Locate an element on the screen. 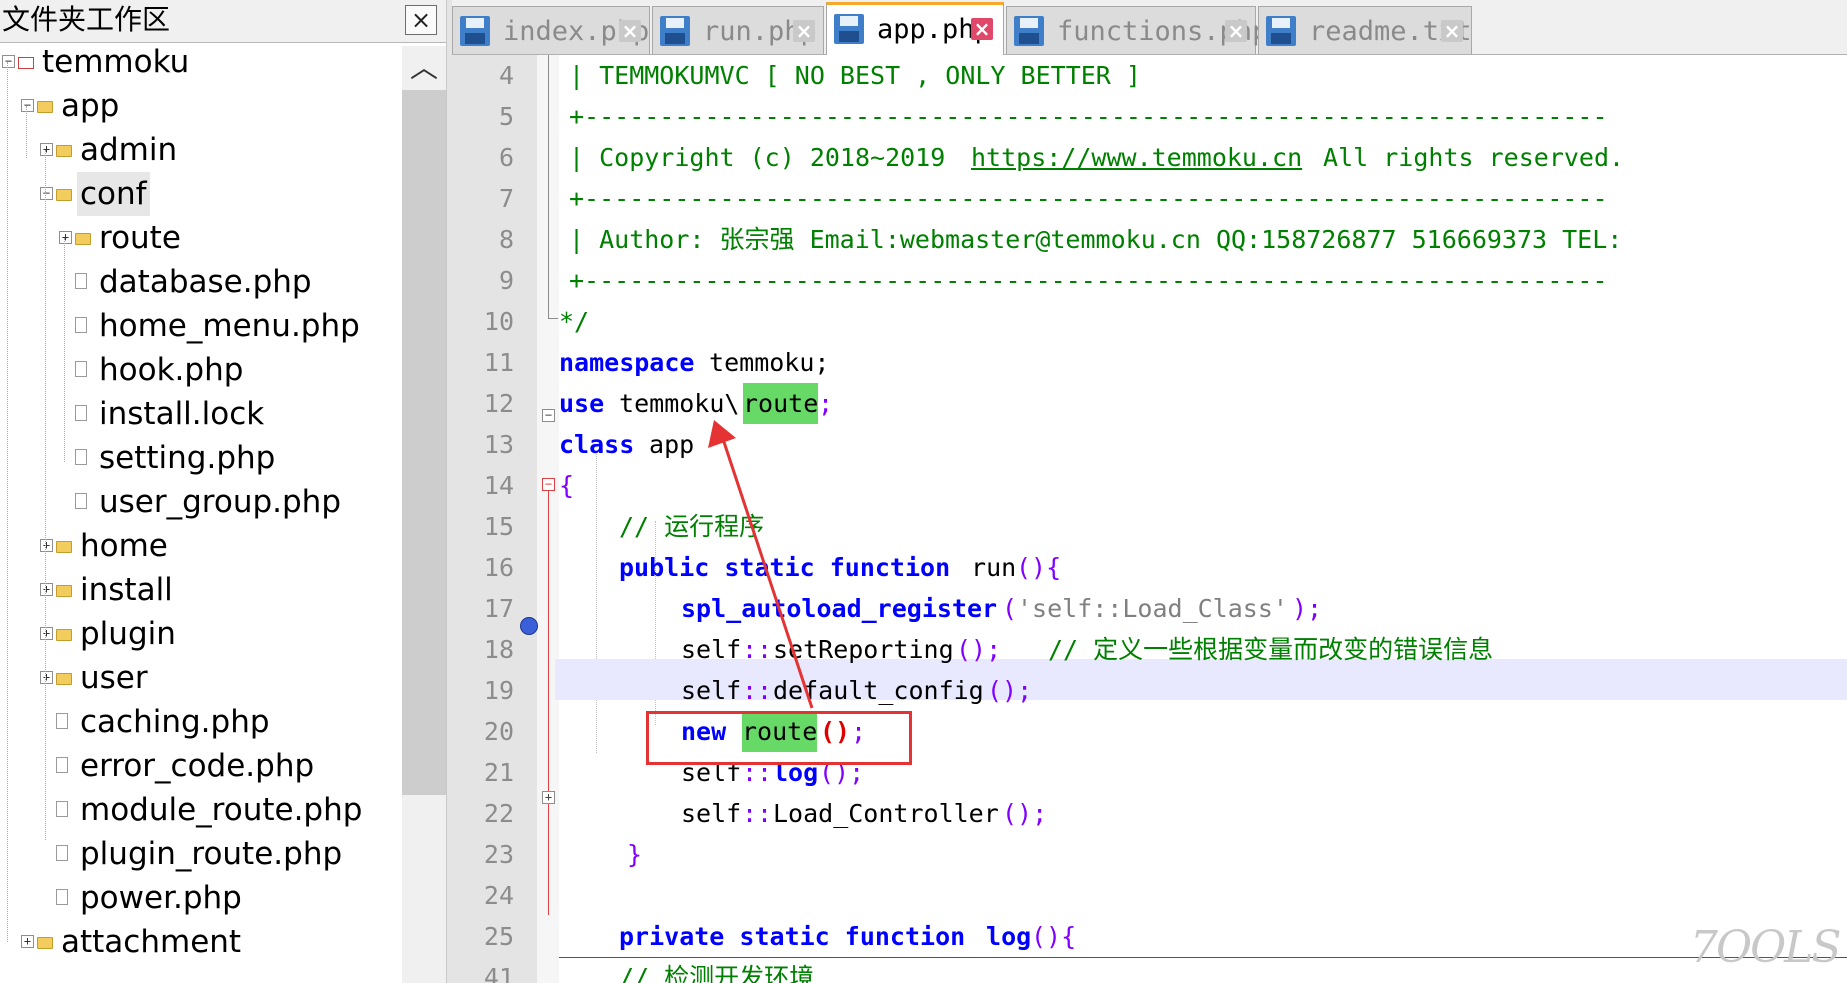 The height and width of the screenshot is (983, 1847). code-link: https://www.temmoku.cn is located at coordinates (1136, 157).